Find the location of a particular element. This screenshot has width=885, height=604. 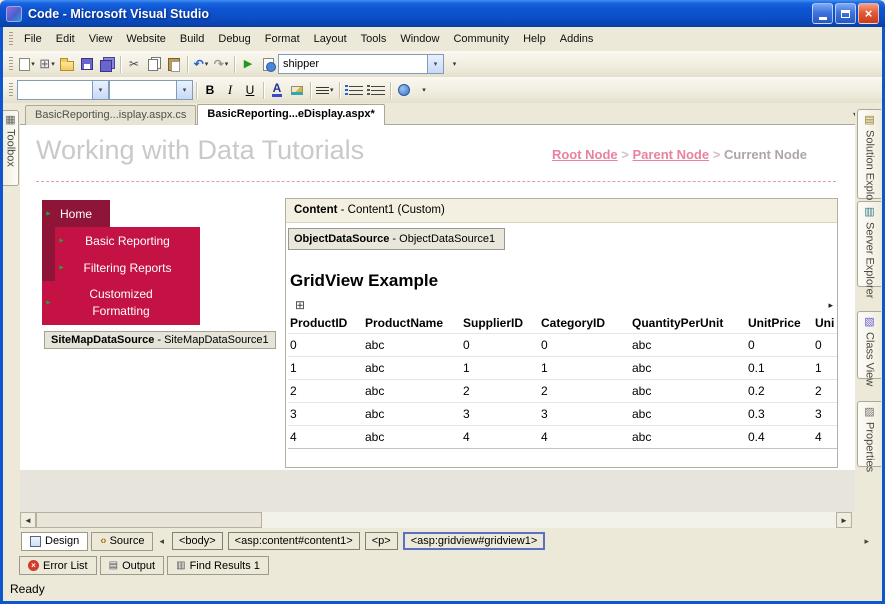

save-all-icon is located at coordinates (107, 64).